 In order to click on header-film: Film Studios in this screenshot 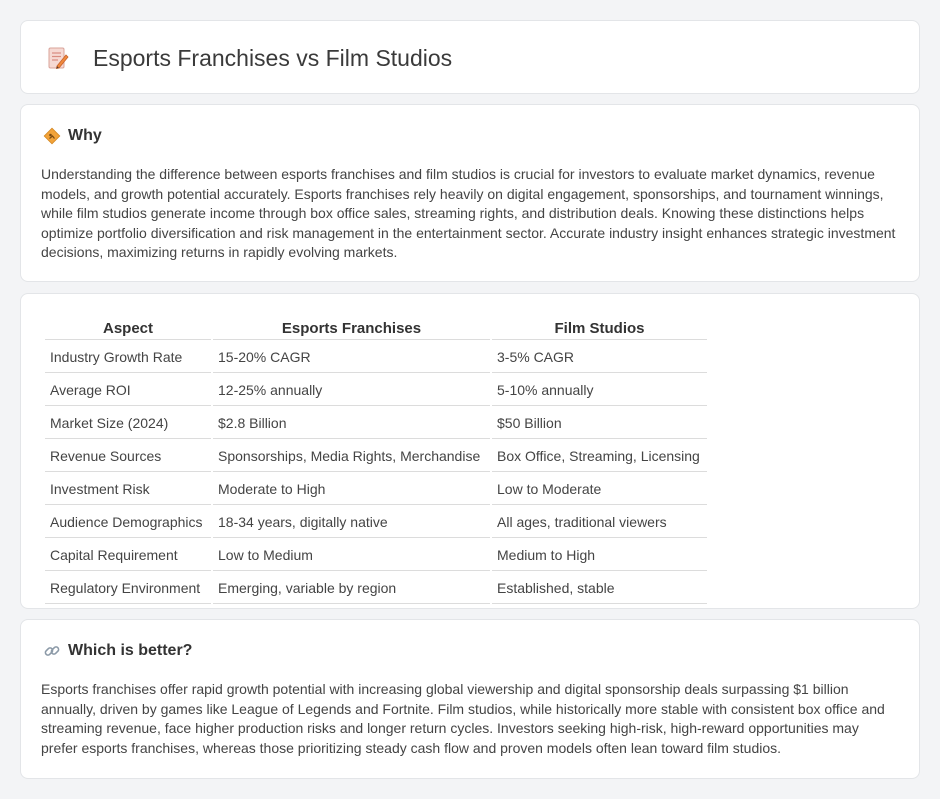, I will do `click(599, 328)`.